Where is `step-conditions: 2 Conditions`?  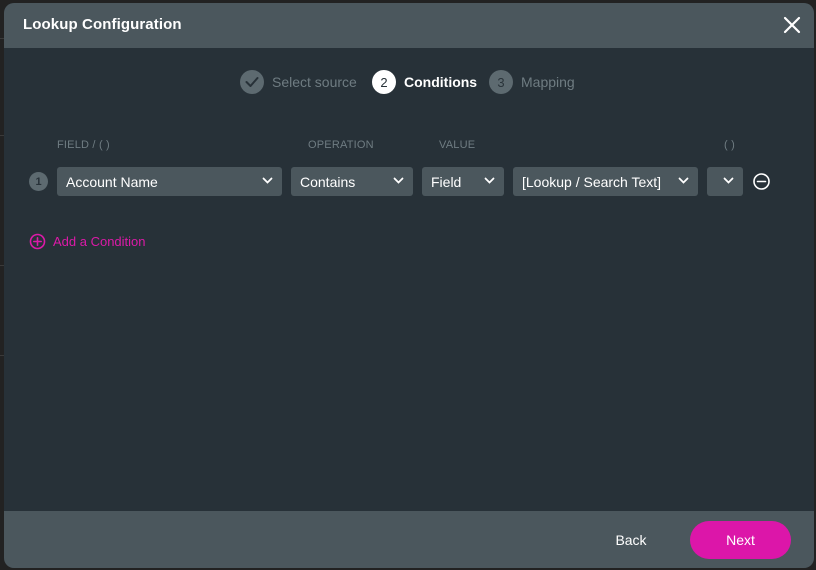 step-conditions: 2 Conditions is located at coordinates (424, 82).